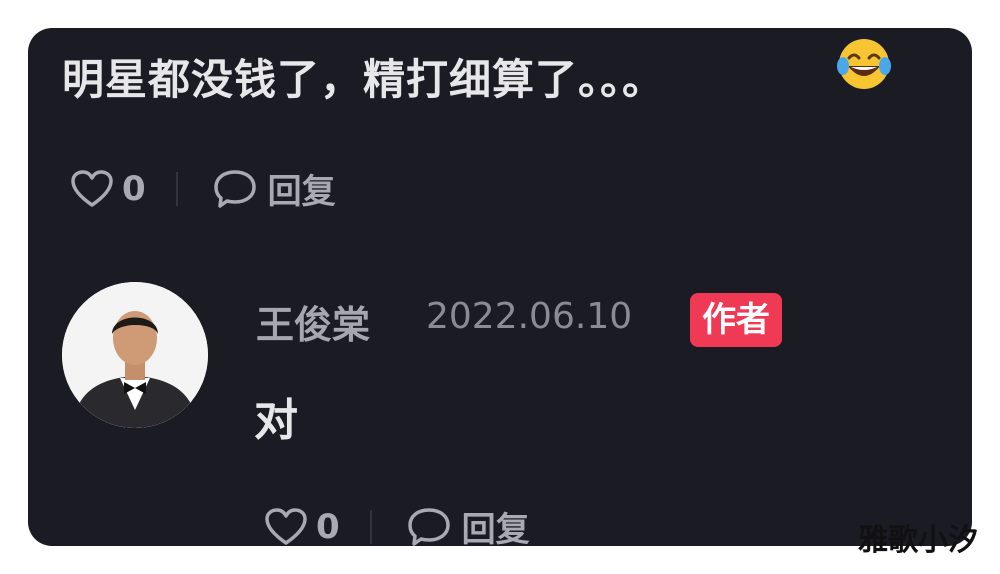 The height and width of the screenshot is (574, 1000). Describe the element at coordinates (397, 524) in the screenshot. I see `reply-actions: 0 回复` at that location.